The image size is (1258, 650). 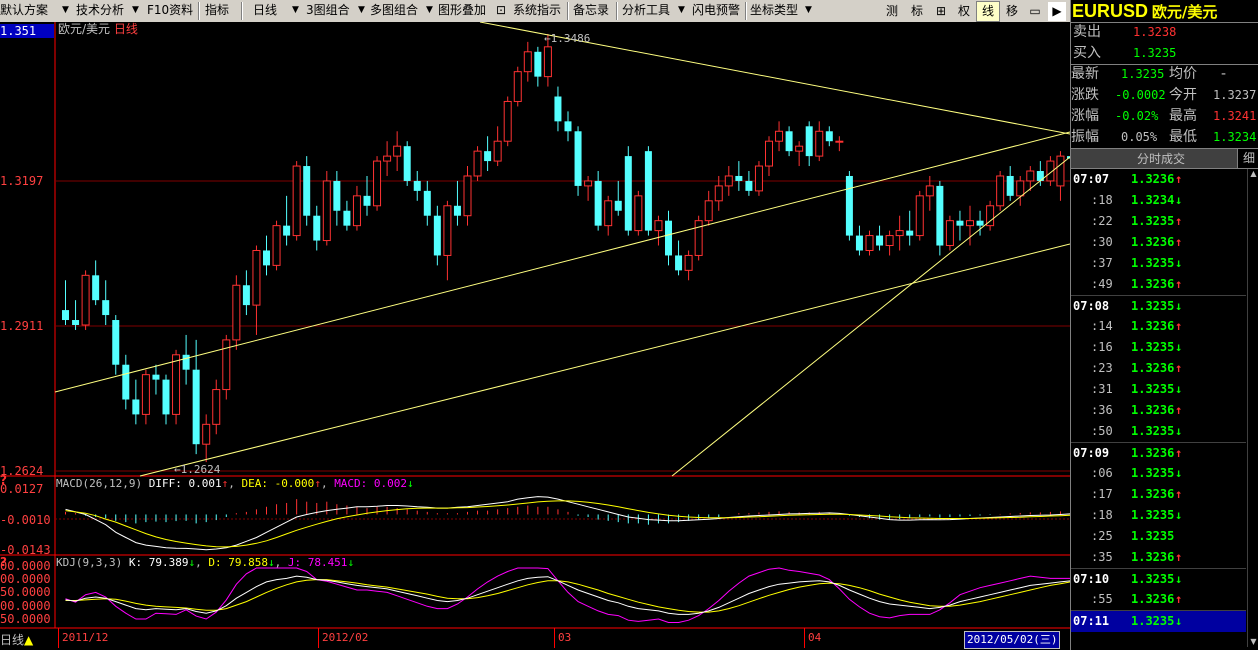 I want to click on tick-row: :30 1.3236 ↑, so click(x=1158, y=242).